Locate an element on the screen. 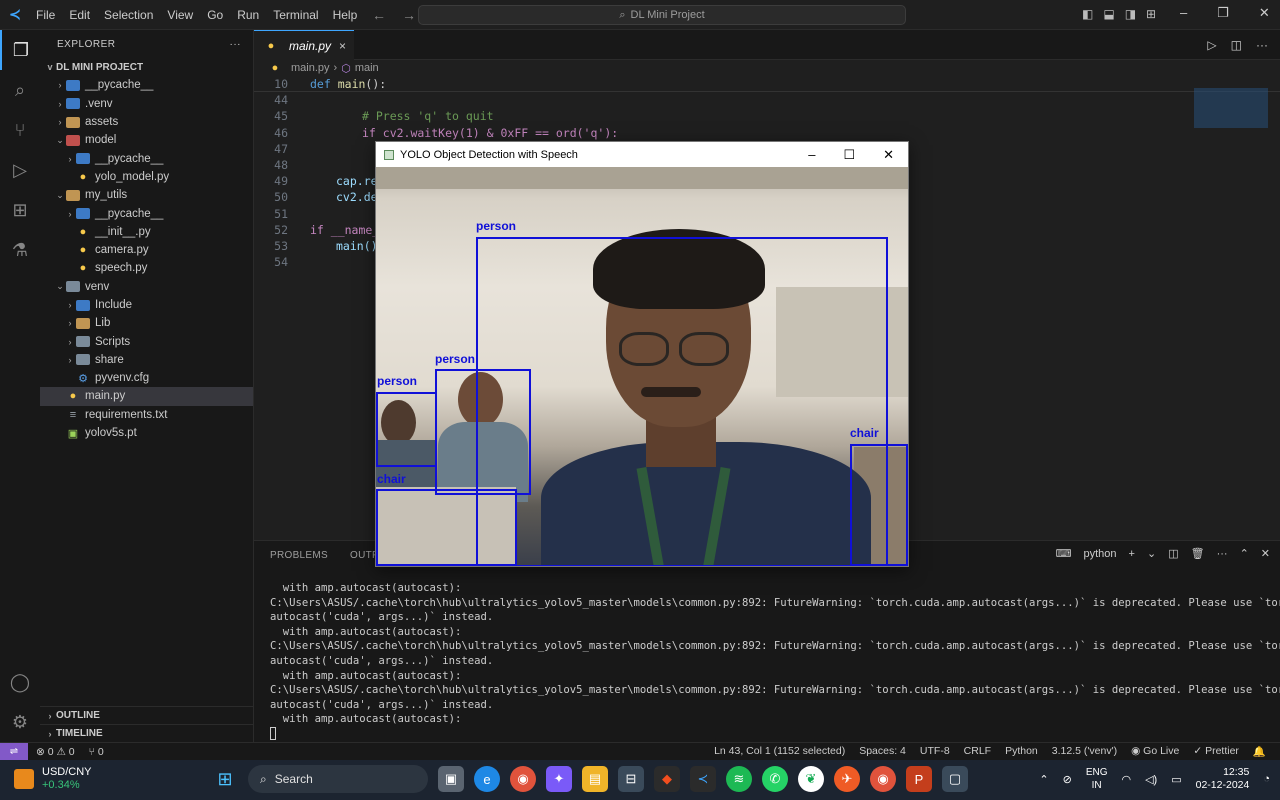 The image size is (1280, 800). tree-item: › assets is located at coordinates (146, 122).